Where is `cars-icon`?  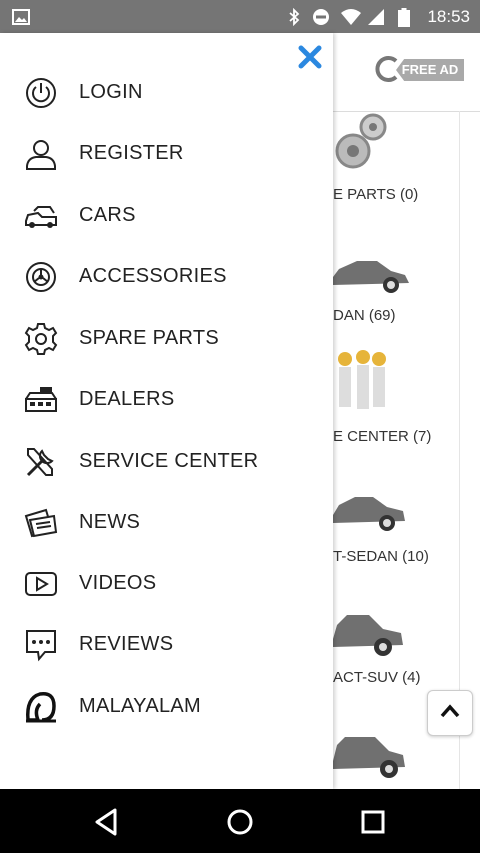 cars-icon is located at coordinates (41, 217).